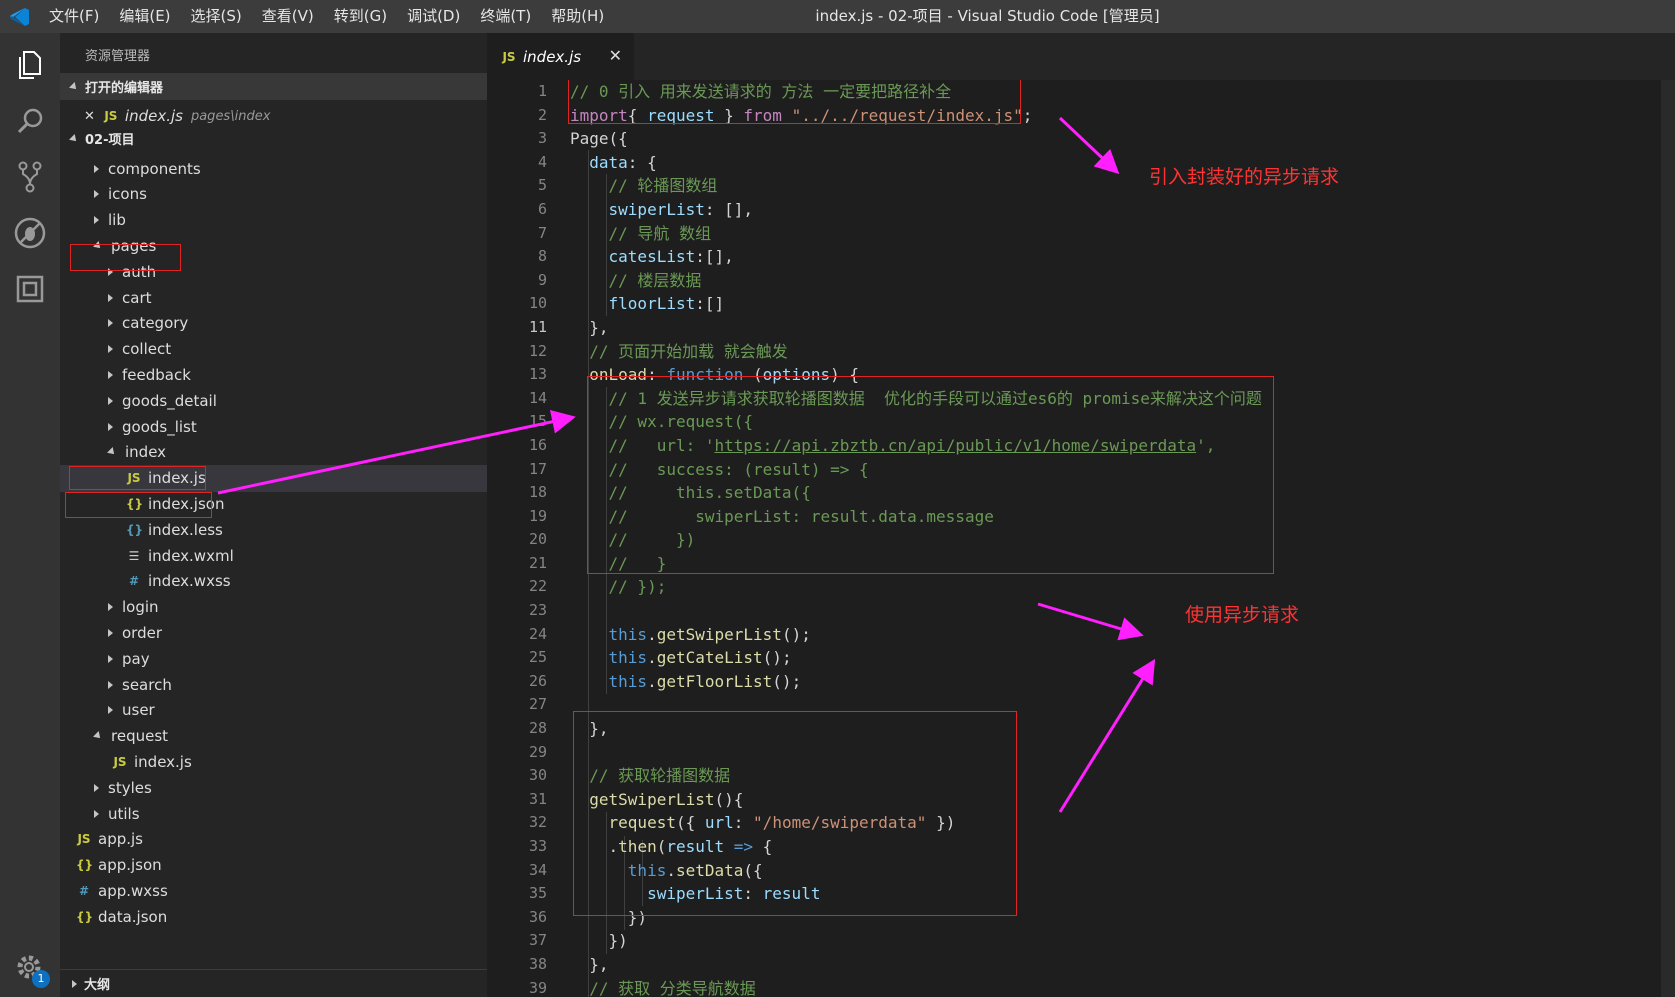  I want to click on tab-index-js: JS index.js ✕, so click(560, 56).